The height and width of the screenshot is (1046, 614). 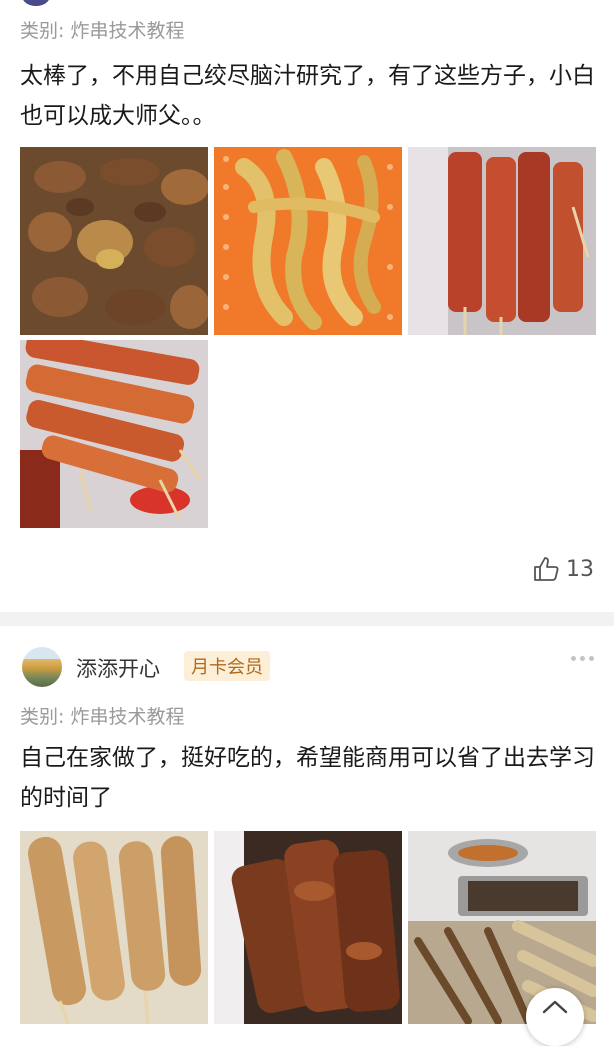 I want to click on marinated-meat-skewers-image, so click(x=502, y=241).